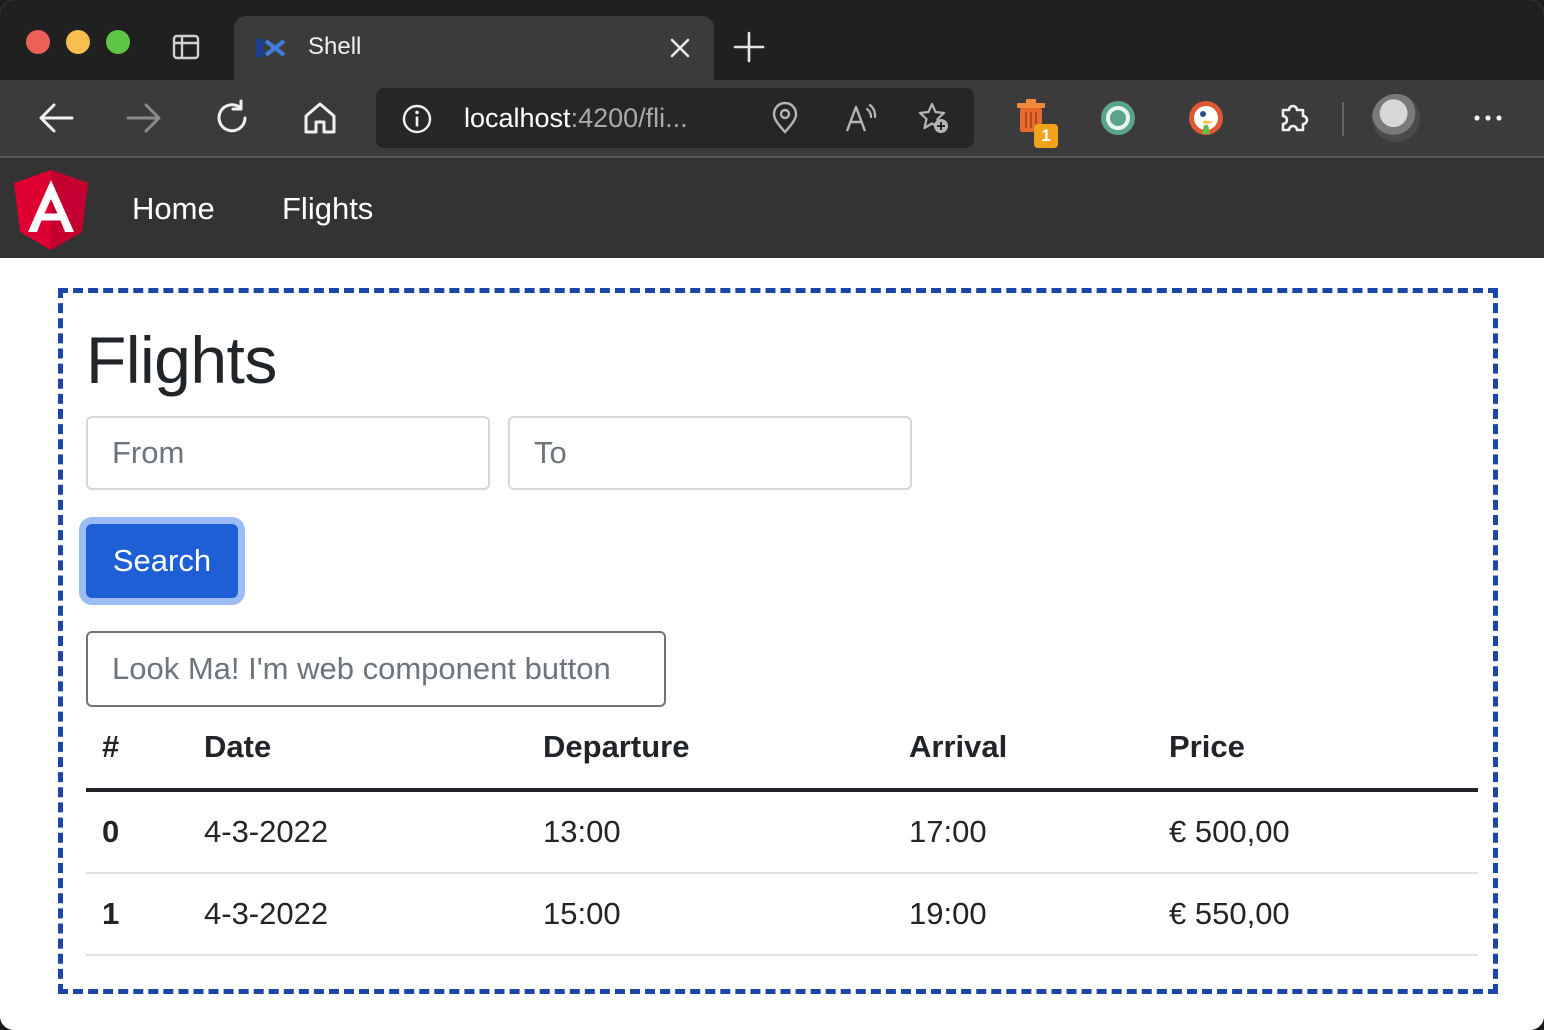 This screenshot has width=1544, height=1030. What do you see at coordinates (710, 453) in the screenshot?
I see `to-input` at bounding box center [710, 453].